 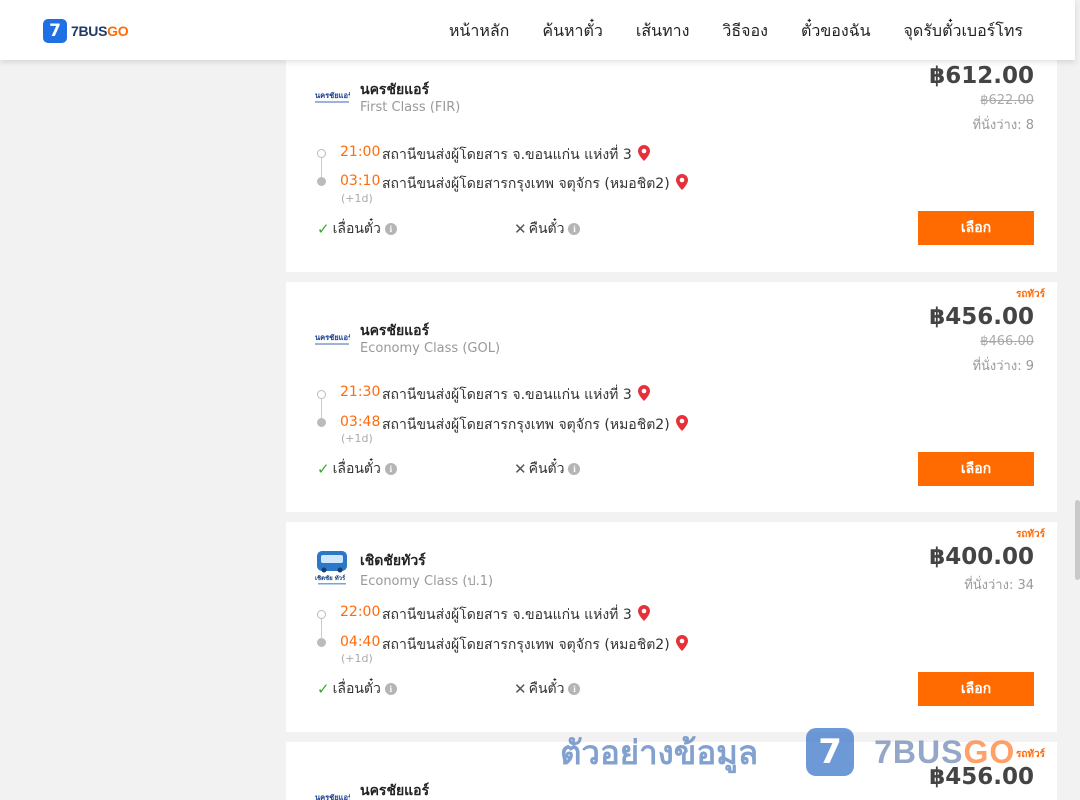 I want to click on departure-time: 22:00, so click(x=360, y=612).